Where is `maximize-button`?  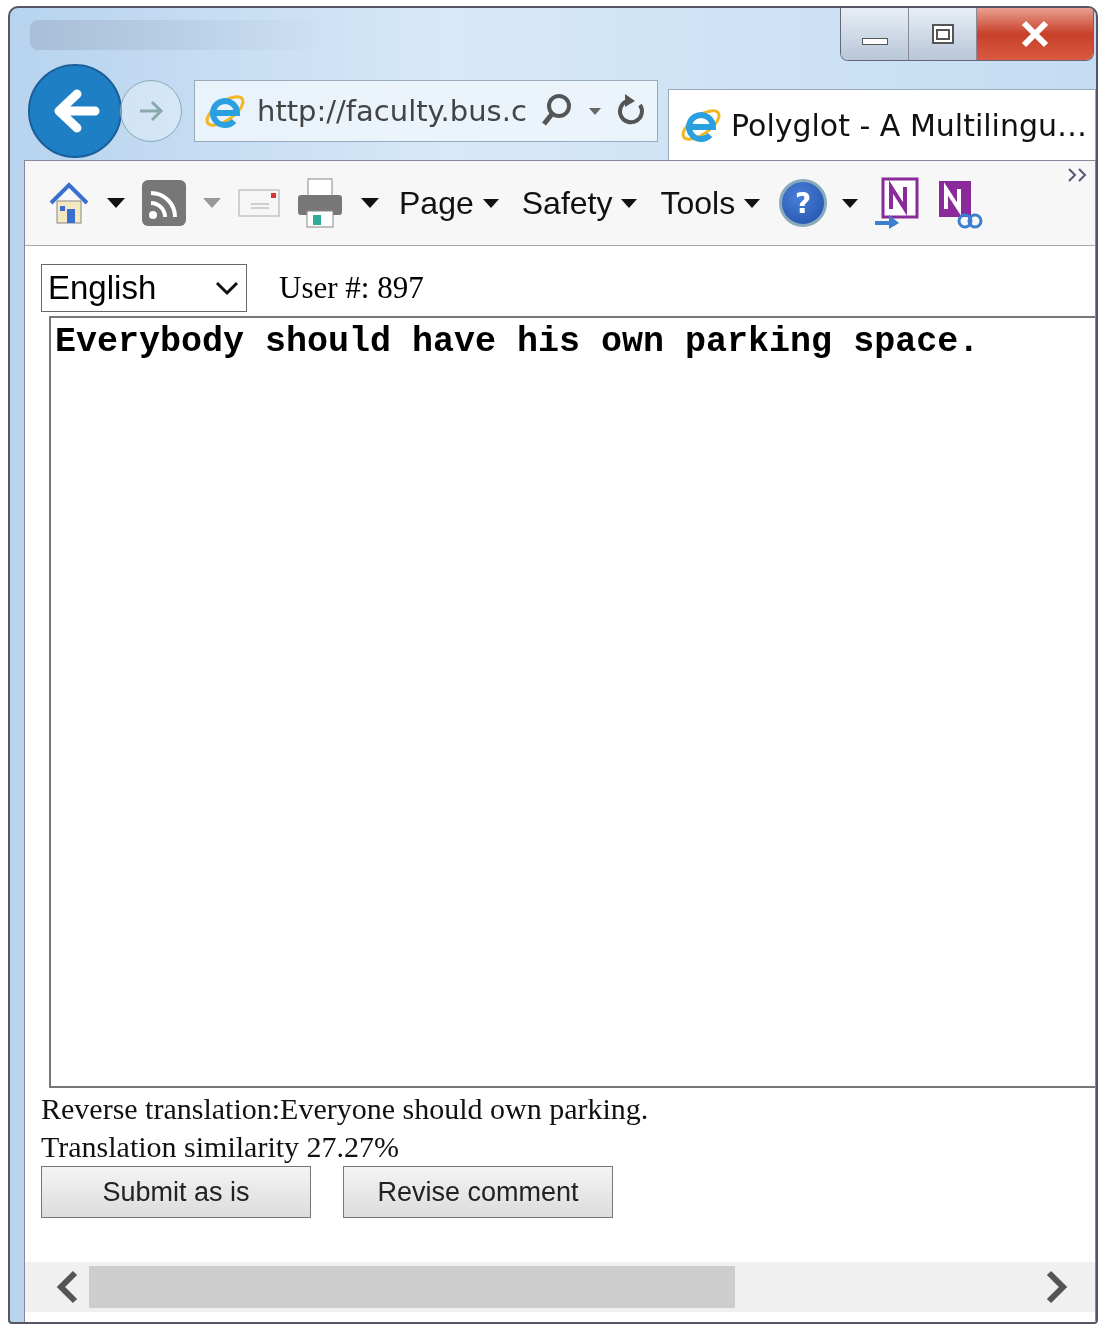
maximize-button is located at coordinates (943, 34).